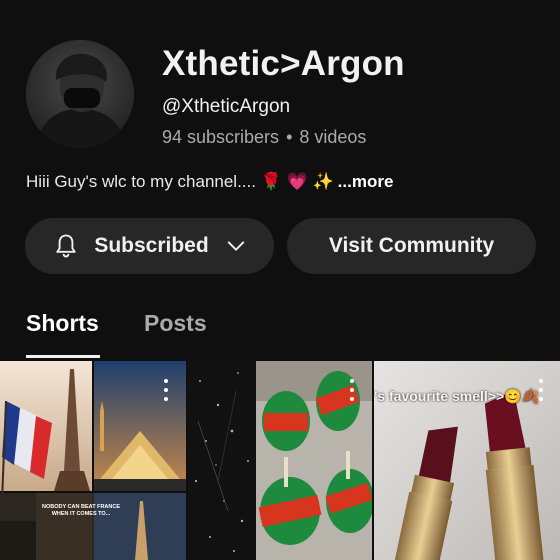  I want to click on paris-collage-image, so click(93, 460).